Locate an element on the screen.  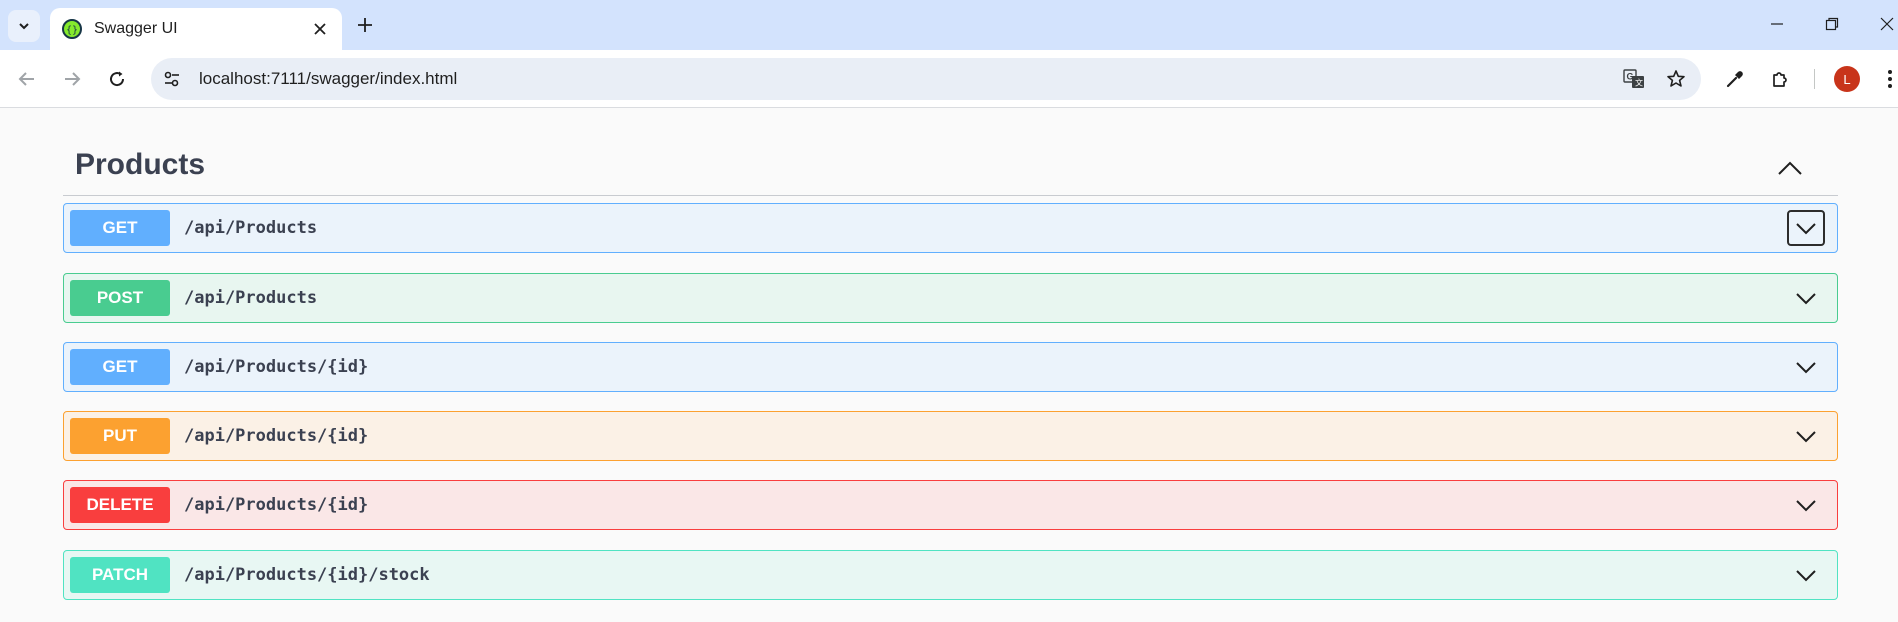
translate-icon: G文 is located at coordinates (1633, 78).